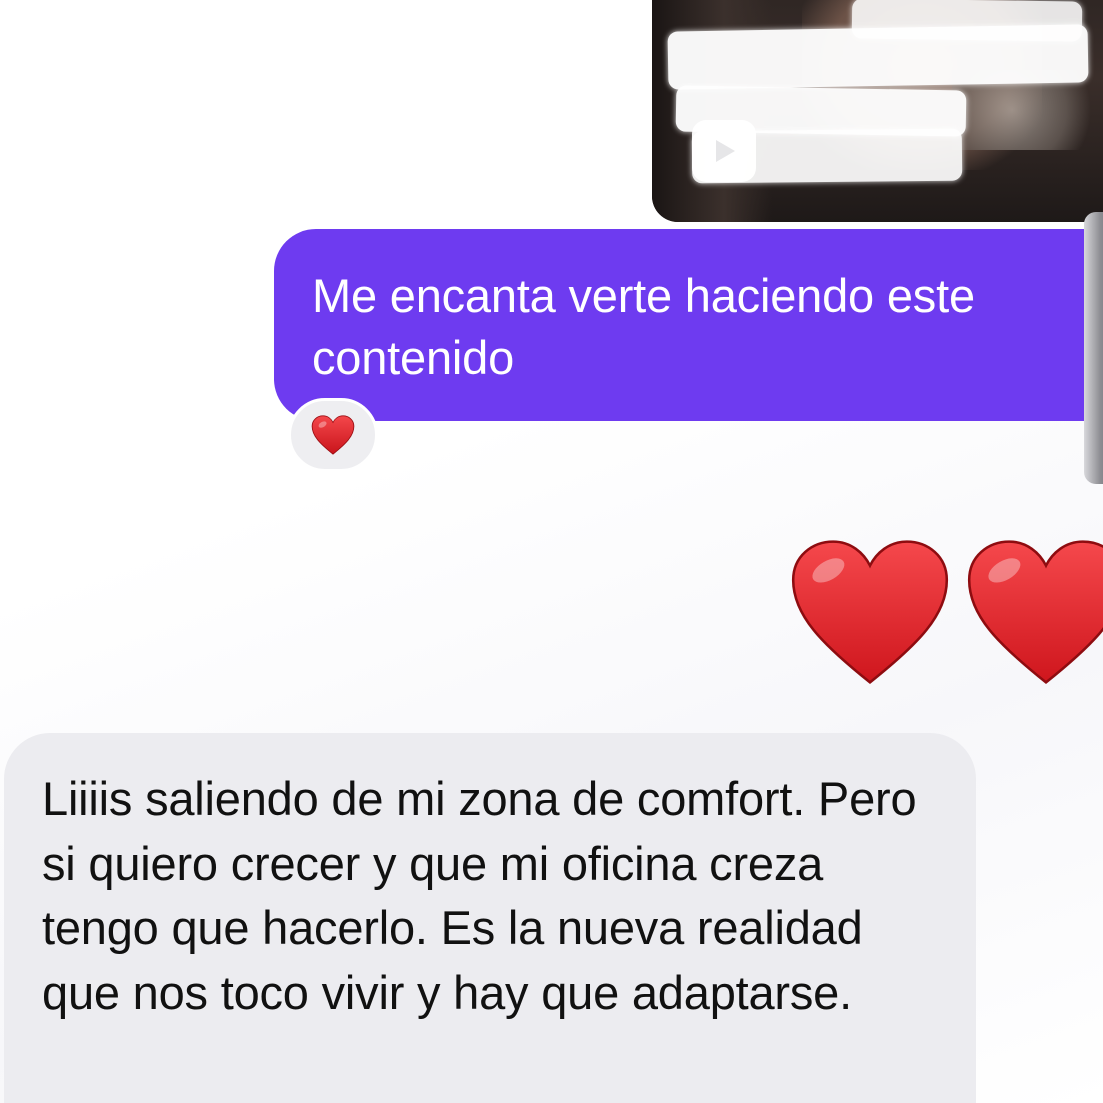 This screenshot has width=1103, height=1103. I want to click on censor-bar, so click(878, 57).